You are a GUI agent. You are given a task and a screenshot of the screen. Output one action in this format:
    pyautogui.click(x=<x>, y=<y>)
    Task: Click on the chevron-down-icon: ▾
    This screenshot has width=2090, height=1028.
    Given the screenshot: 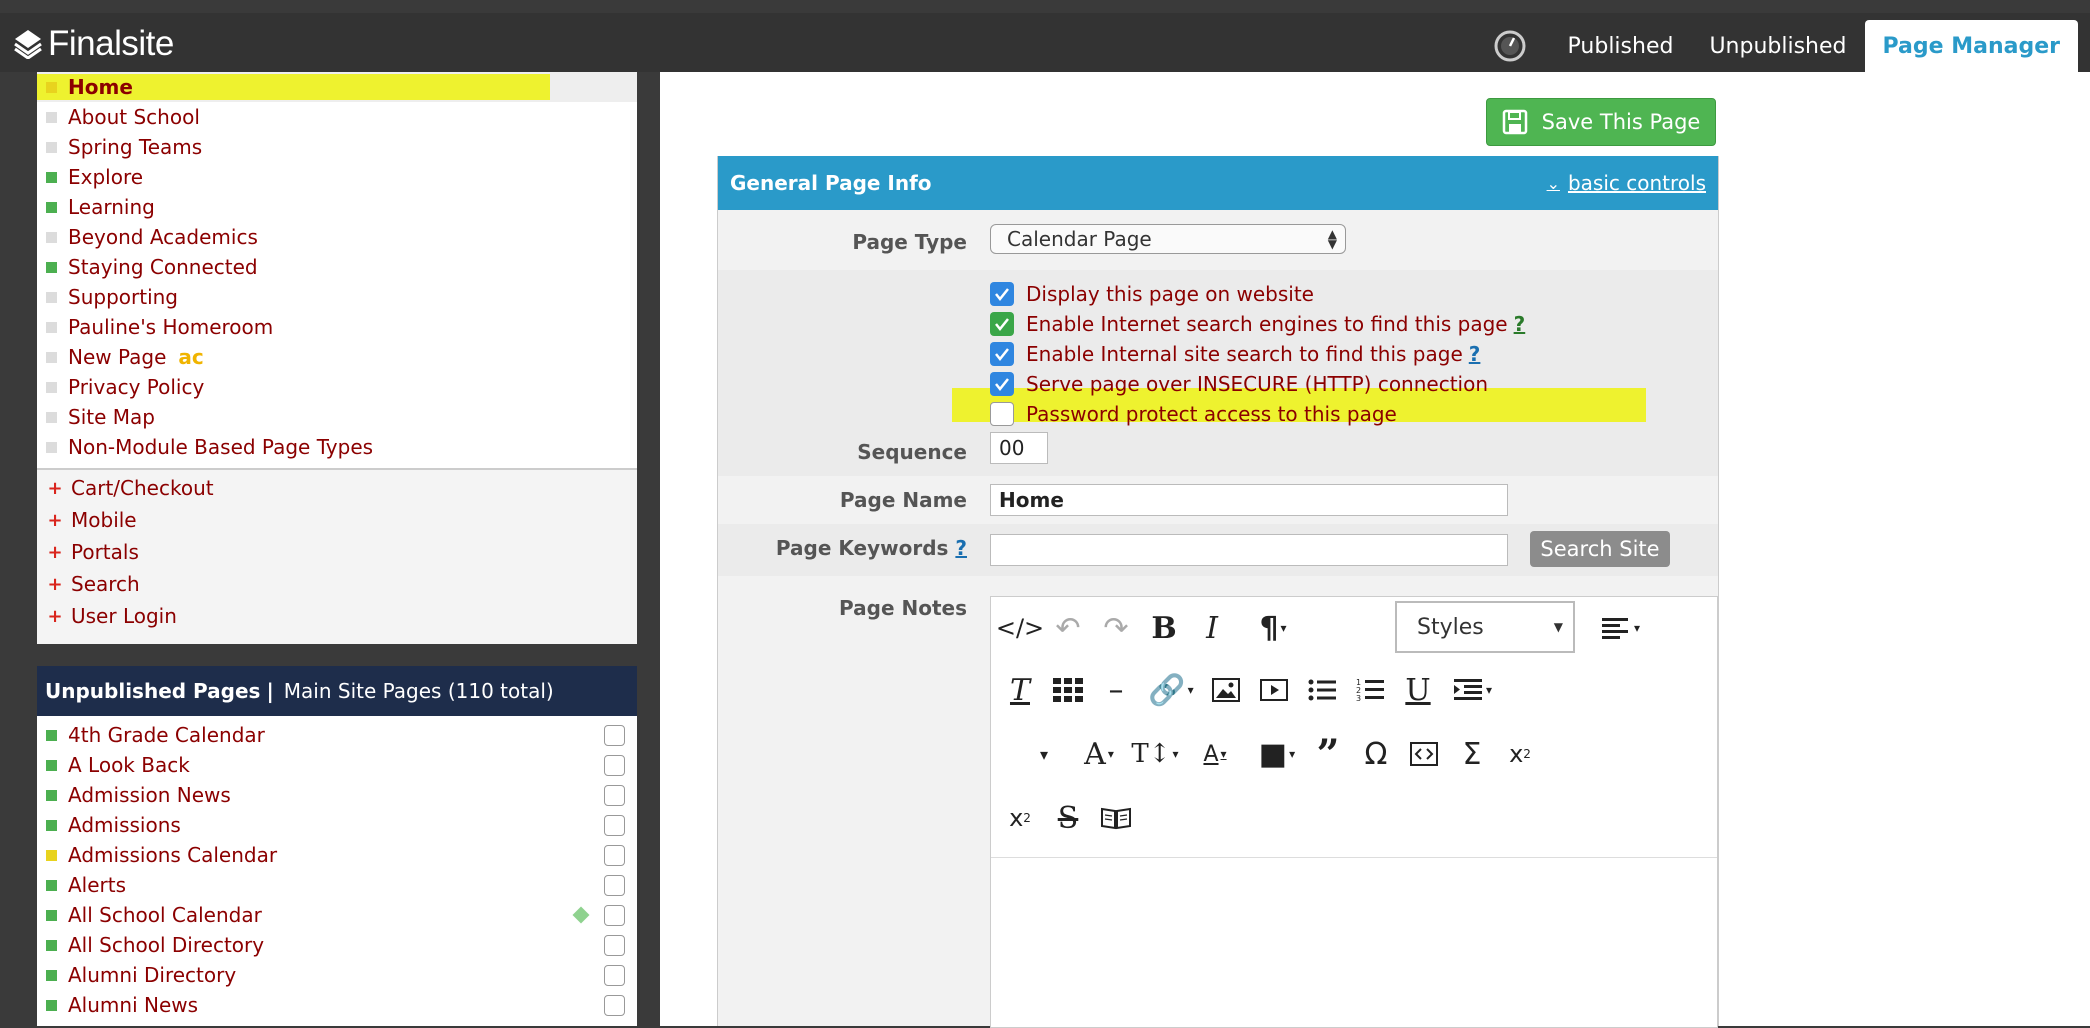 What is the action you would take?
    pyautogui.click(x=1044, y=754)
    